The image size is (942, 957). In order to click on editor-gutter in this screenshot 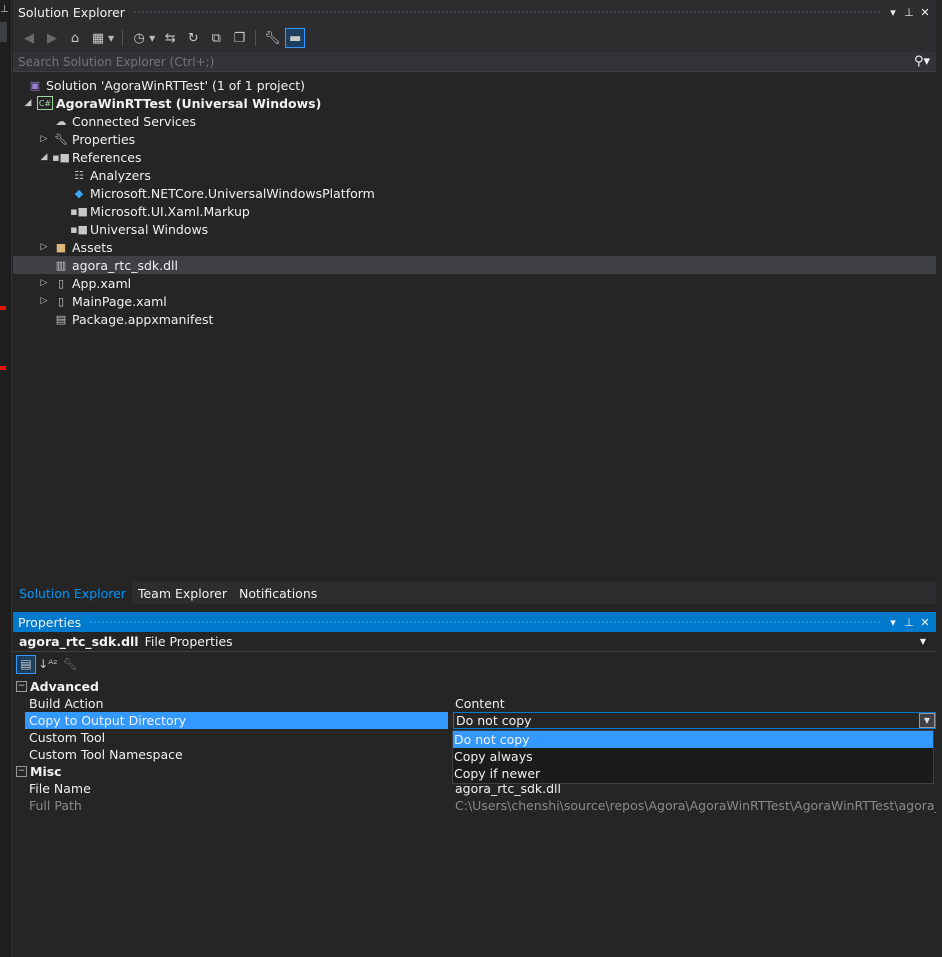, I will do `click(3, 32)`.